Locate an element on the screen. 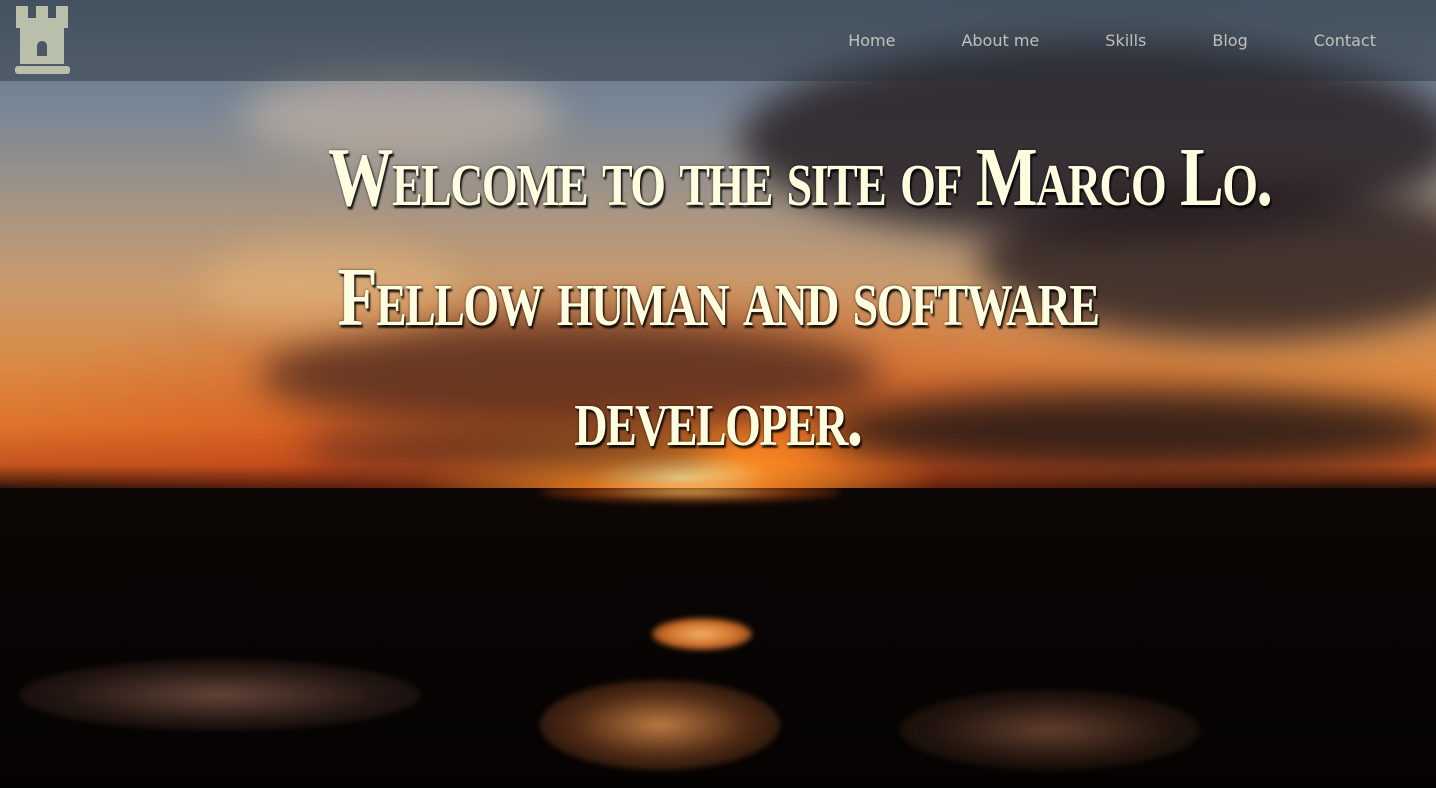 The height and width of the screenshot is (788, 1436). sun-glow is located at coordinates (690, 492).